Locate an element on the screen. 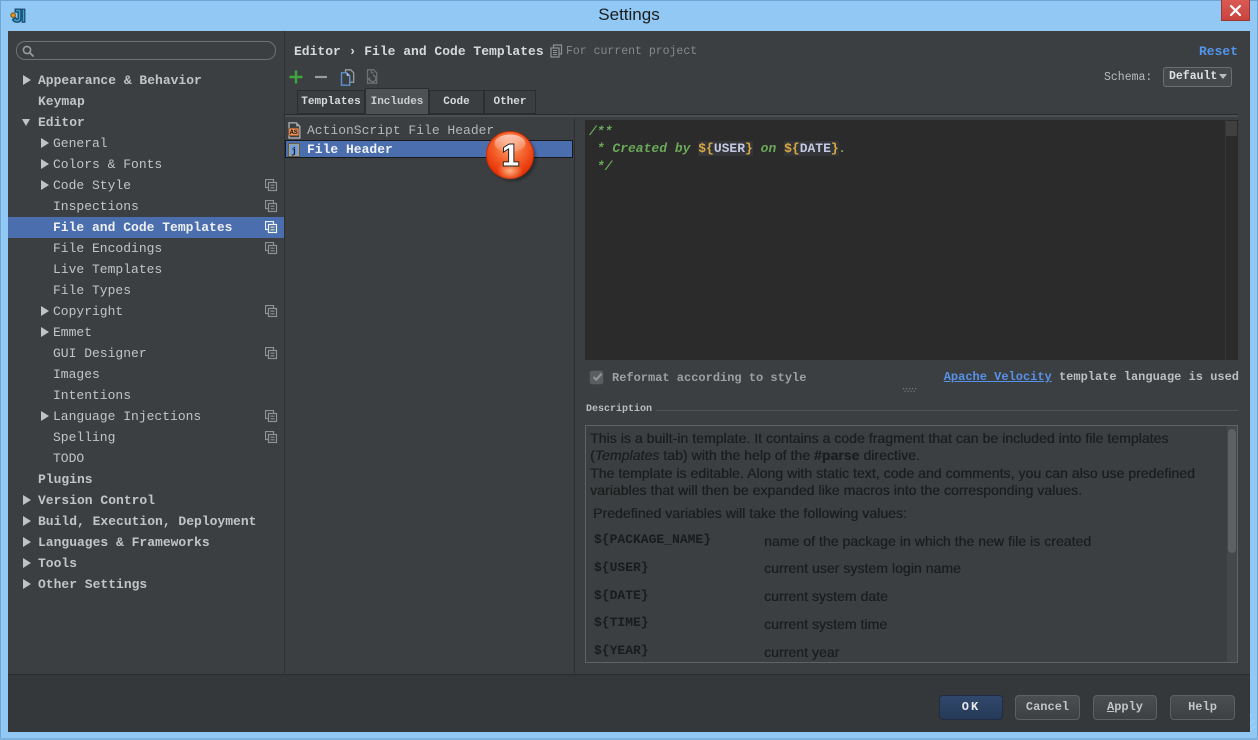 This screenshot has width=1258, height=740. svg-text: j is located at coordinates (293, 152).